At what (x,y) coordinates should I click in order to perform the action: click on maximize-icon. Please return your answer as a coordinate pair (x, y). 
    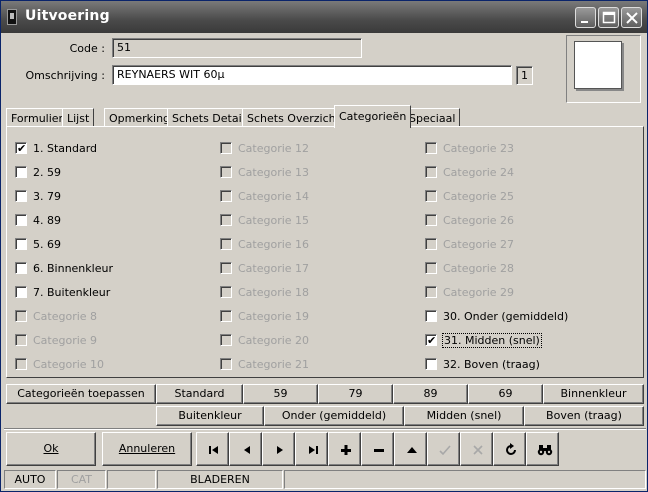
    Looking at the image, I should click on (609, 17).